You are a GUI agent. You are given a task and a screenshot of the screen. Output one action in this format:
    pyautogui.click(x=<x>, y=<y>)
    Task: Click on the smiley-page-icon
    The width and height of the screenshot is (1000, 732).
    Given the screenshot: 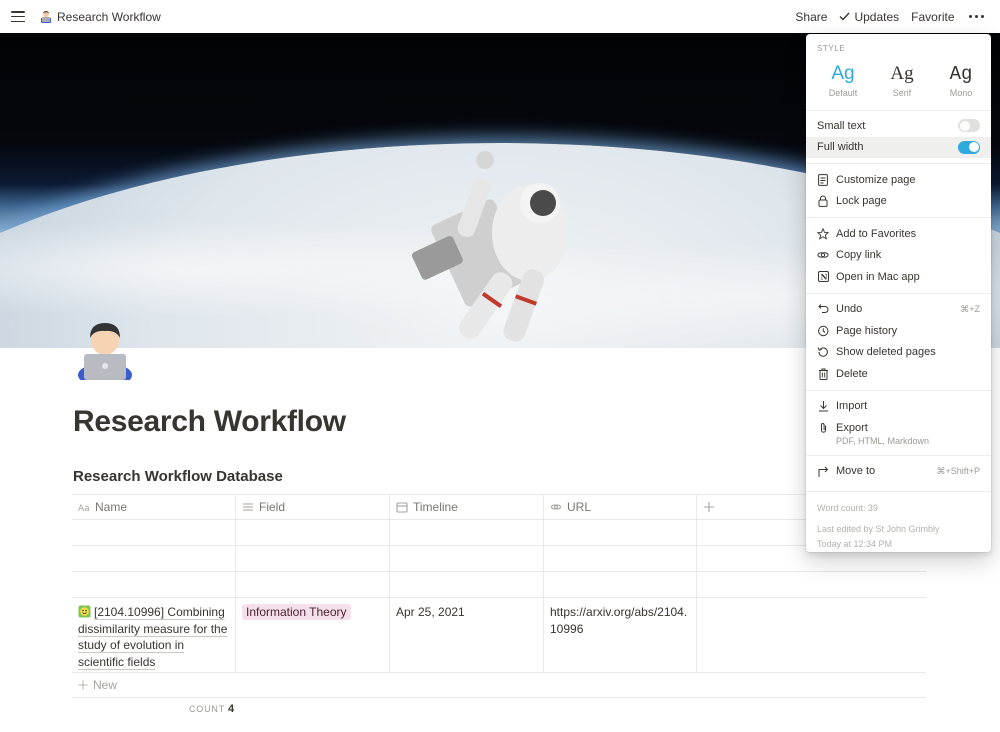 What is the action you would take?
    pyautogui.click(x=84, y=611)
    